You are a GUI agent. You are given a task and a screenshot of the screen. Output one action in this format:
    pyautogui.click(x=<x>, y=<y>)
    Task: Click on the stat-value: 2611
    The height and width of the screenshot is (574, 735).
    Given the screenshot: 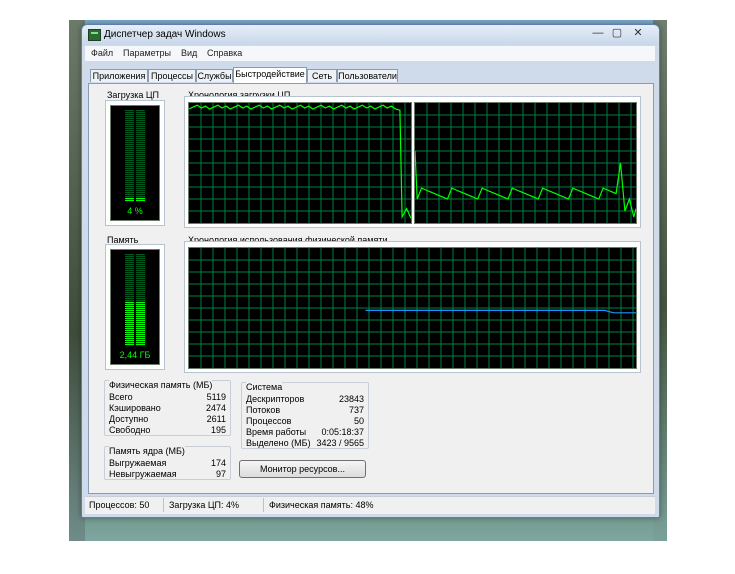 What is the action you would take?
    pyautogui.click(x=216, y=419)
    